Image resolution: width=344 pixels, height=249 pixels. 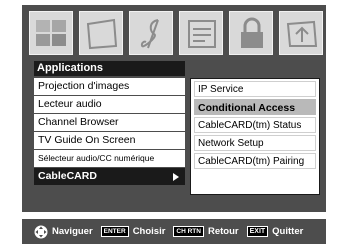 I want to click on menu-item-projection: Projection d'images, so click(x=109, y=86).